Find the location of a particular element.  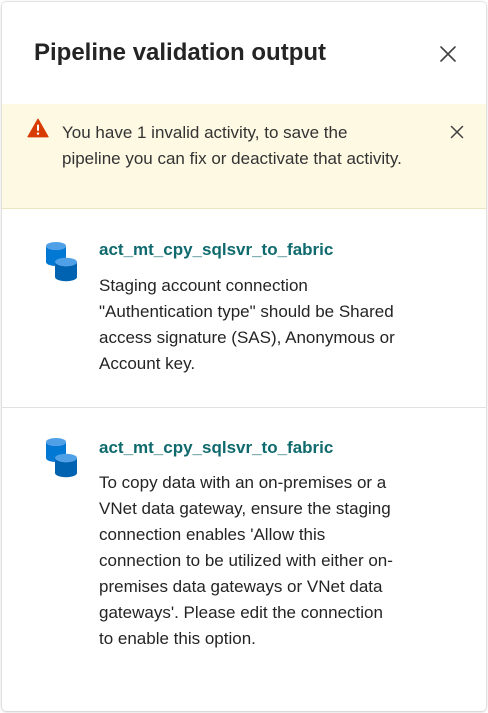

close-panel-button is located at coordinates (448, 54).